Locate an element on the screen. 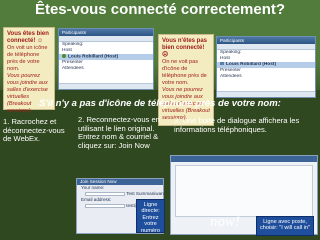 This screenshot has width=320, height=240. dialog-header is located at coordinates (244, 159).